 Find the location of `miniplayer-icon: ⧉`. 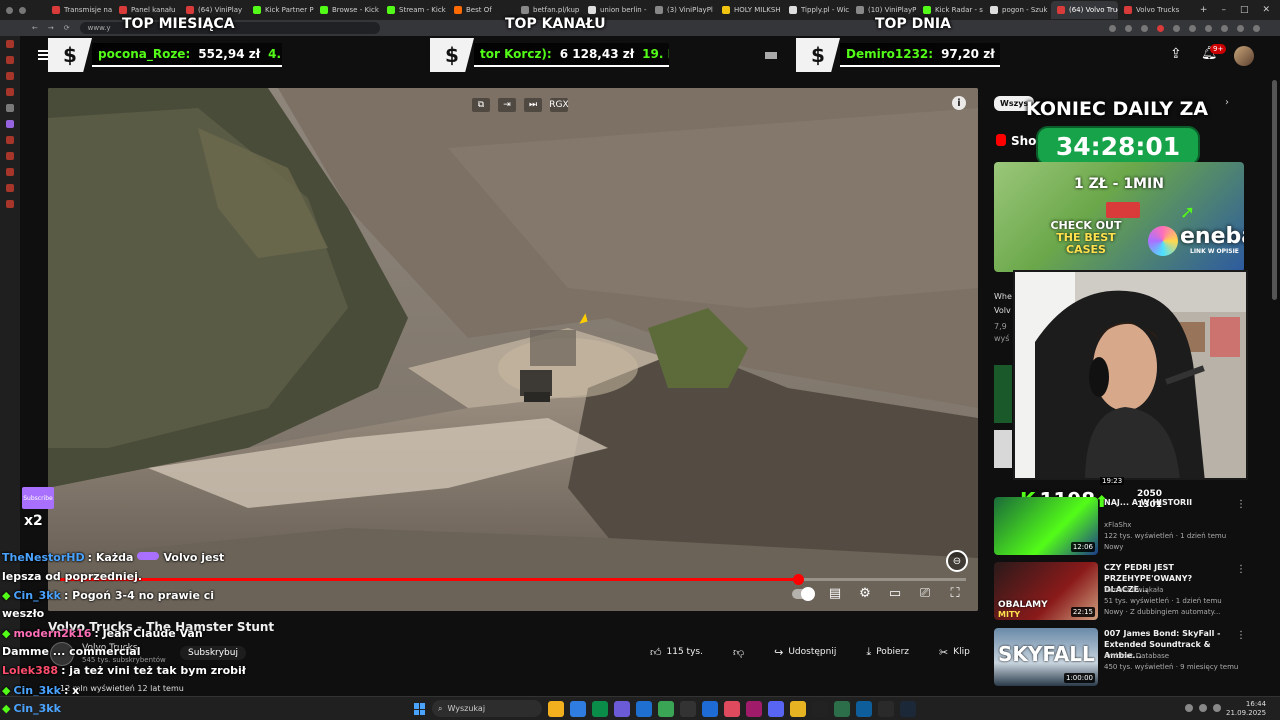

miniplayer-icon: ⧉ is located at coordinates (481, 105).